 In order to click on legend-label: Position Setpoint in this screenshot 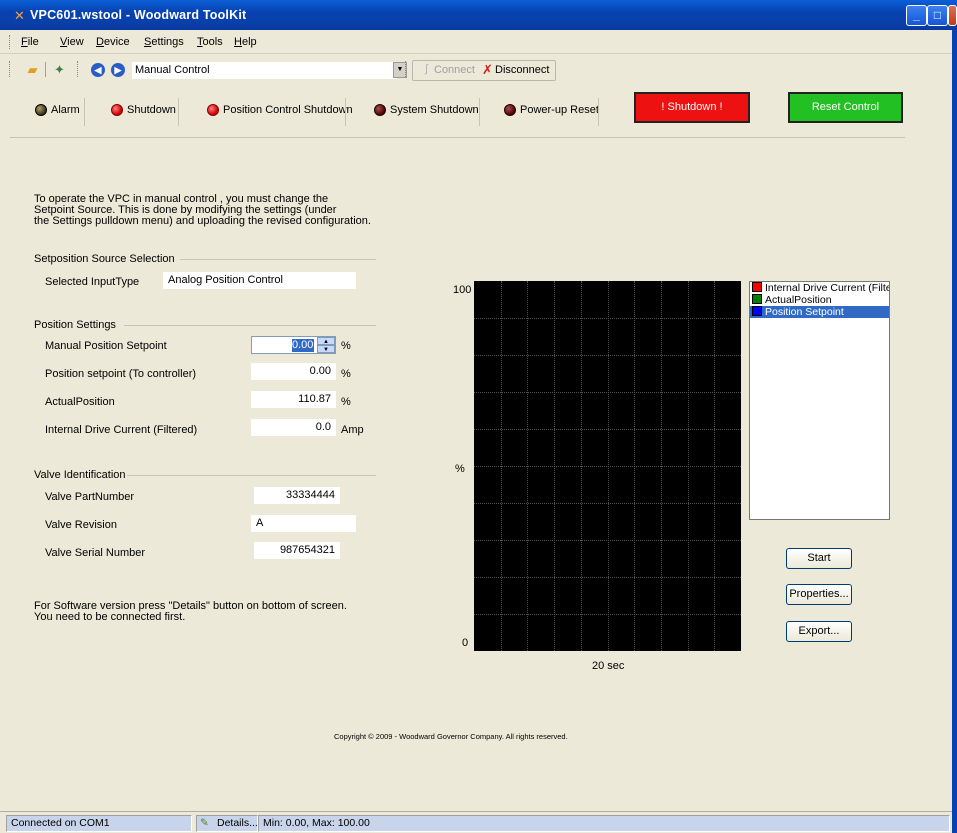, I will do `click(804, 312)`.